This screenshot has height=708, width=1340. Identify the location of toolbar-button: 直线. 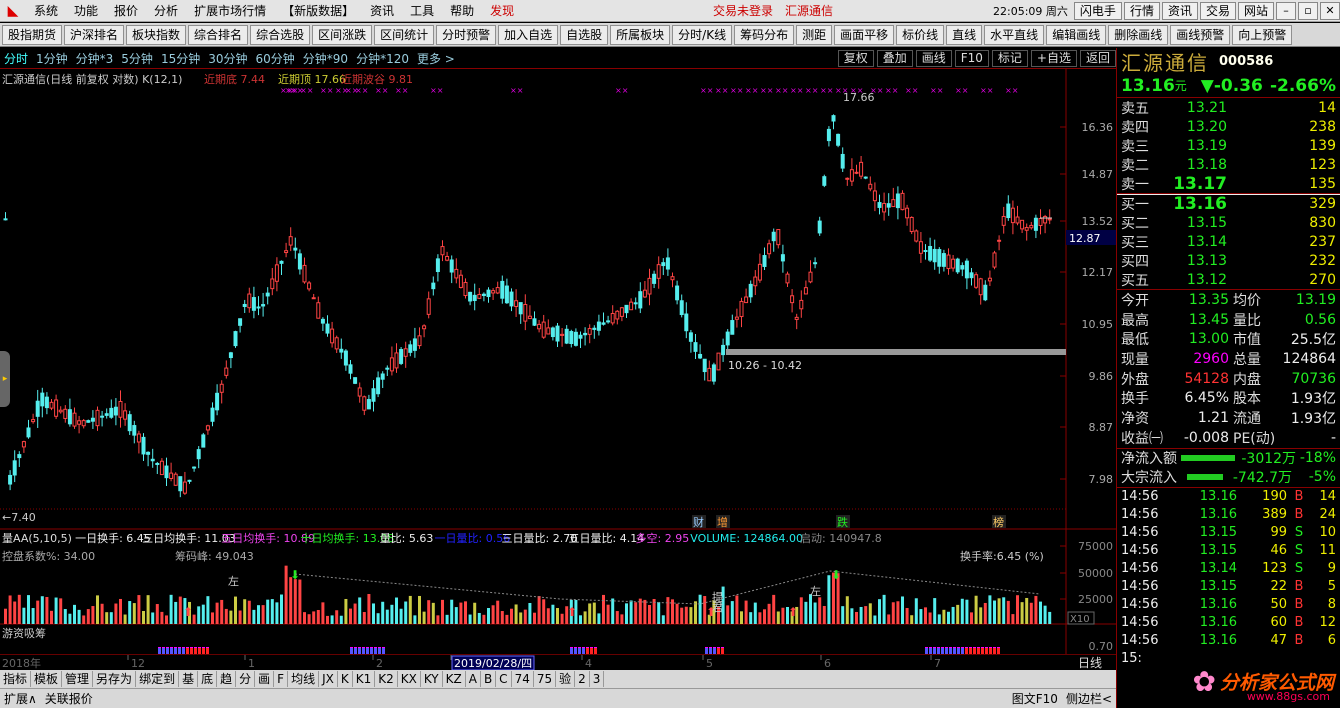
(964, 34).